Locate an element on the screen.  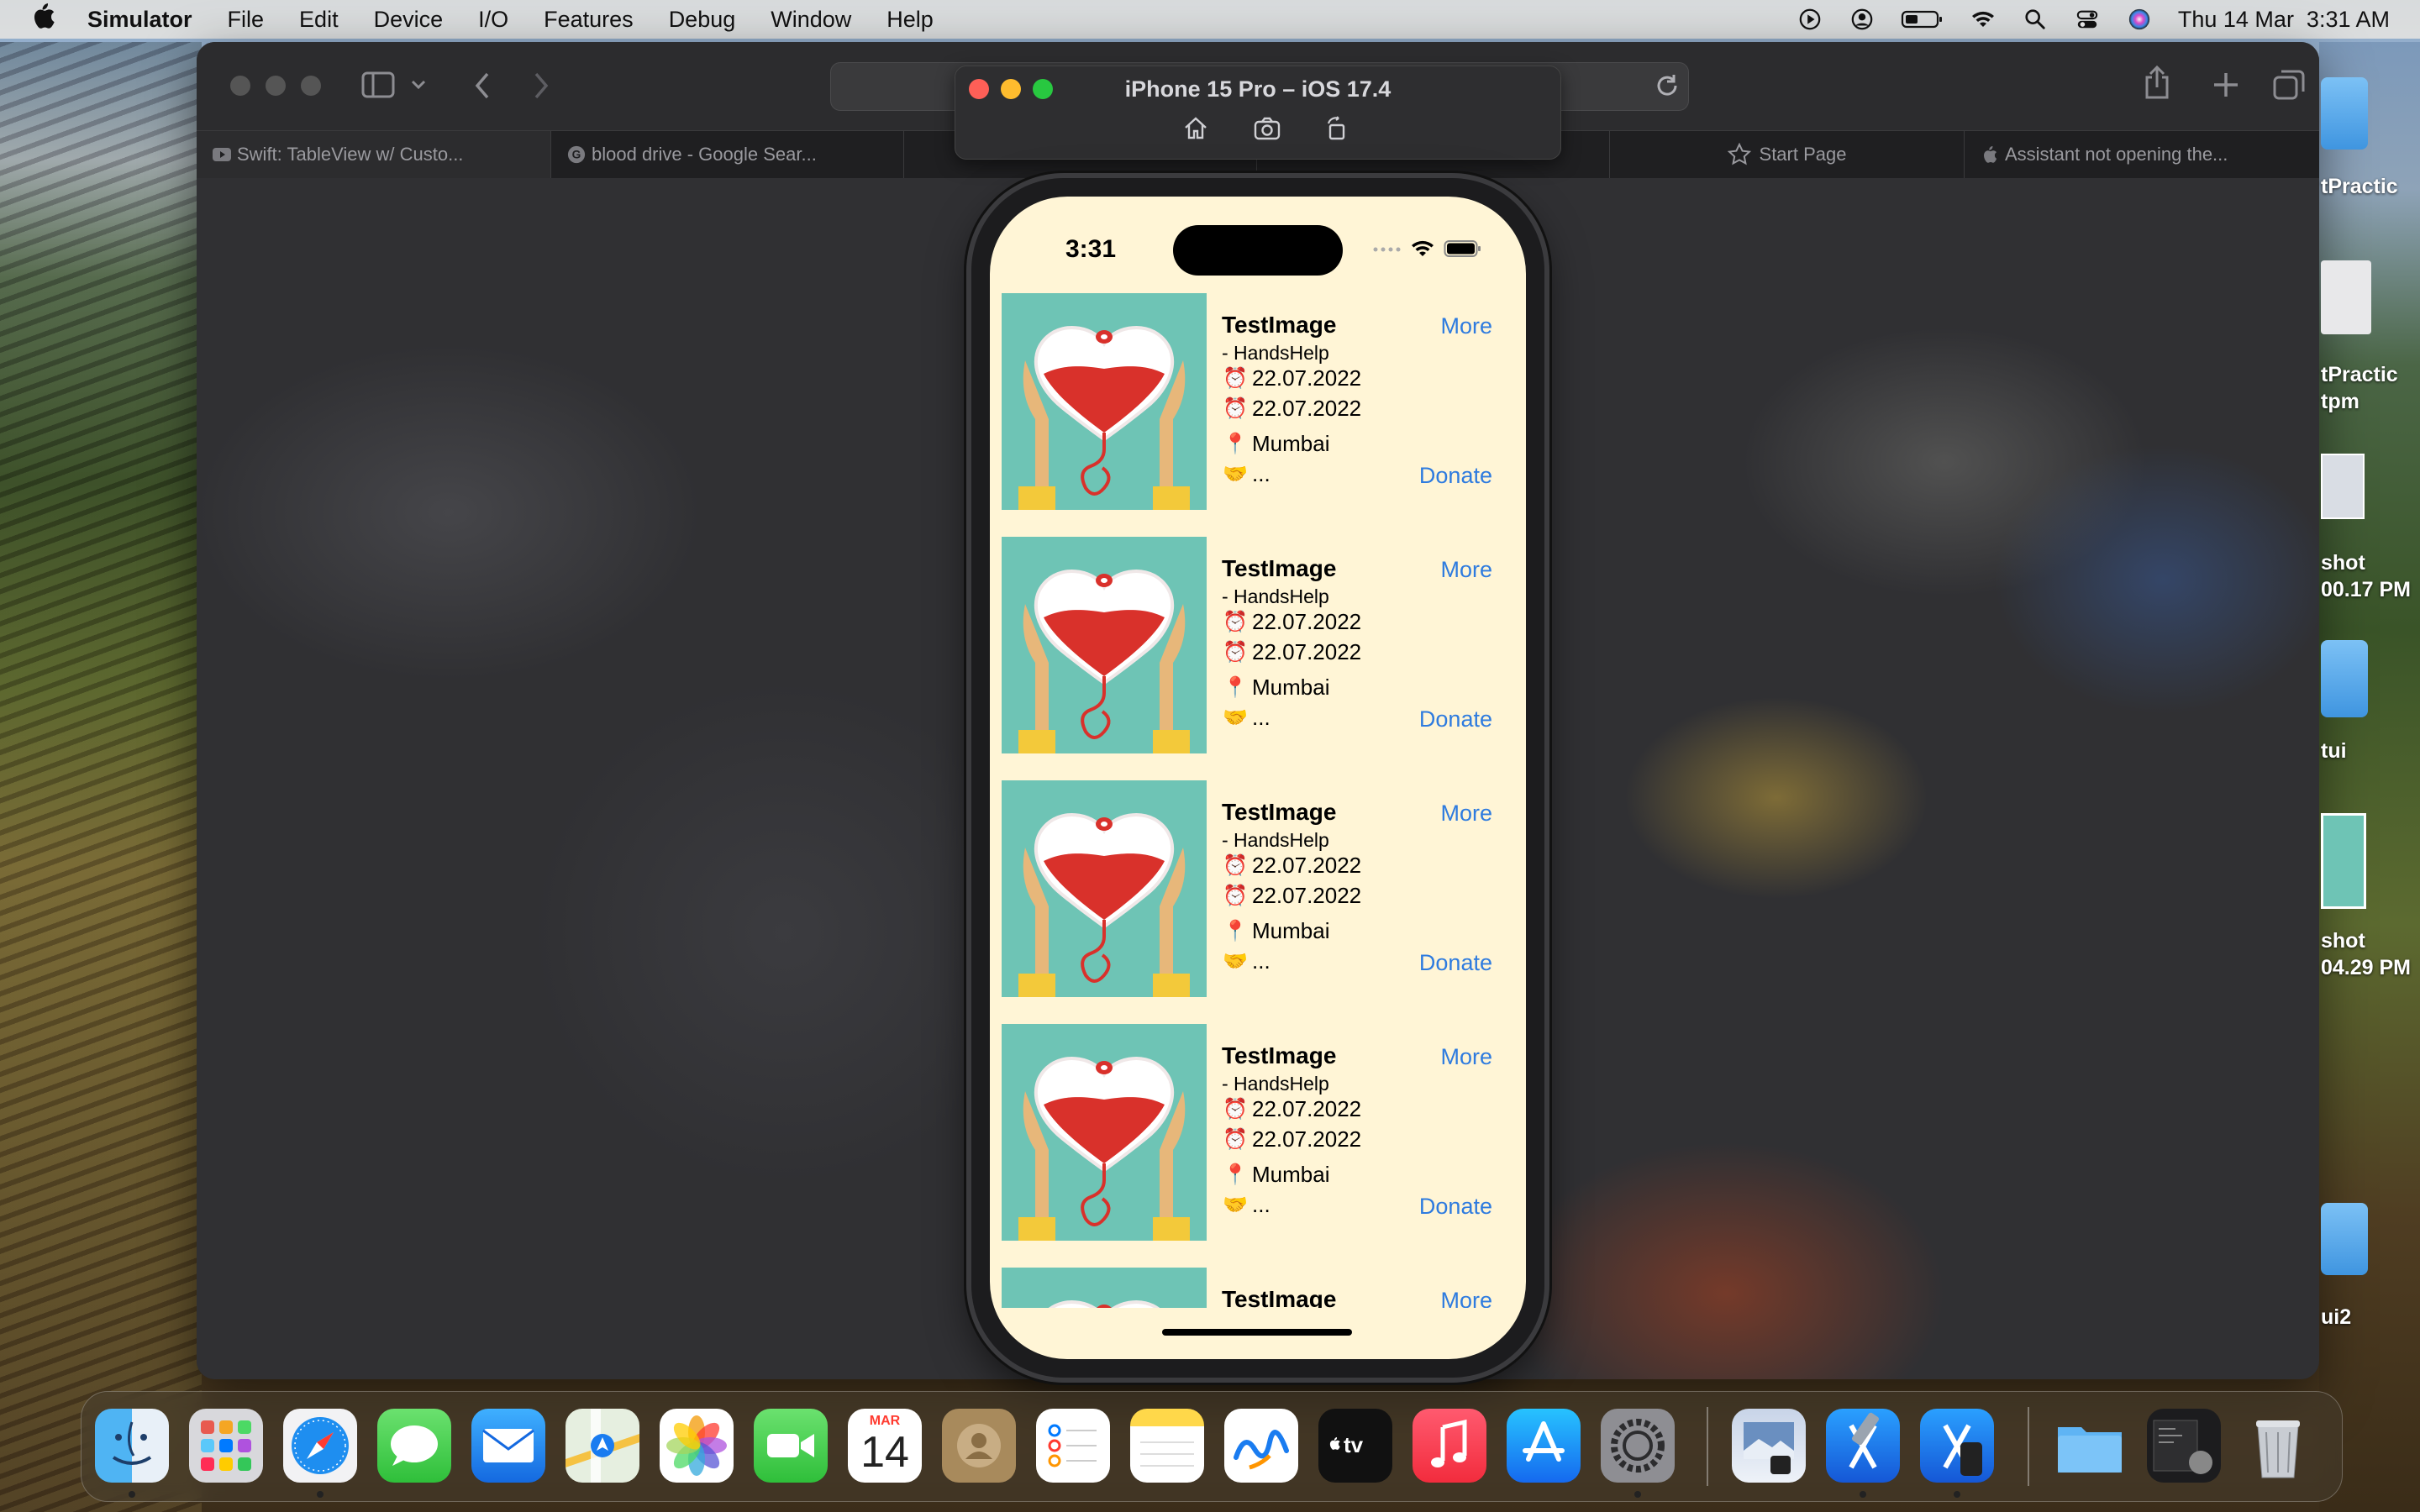
close-button is located at coordinates (240, 86).